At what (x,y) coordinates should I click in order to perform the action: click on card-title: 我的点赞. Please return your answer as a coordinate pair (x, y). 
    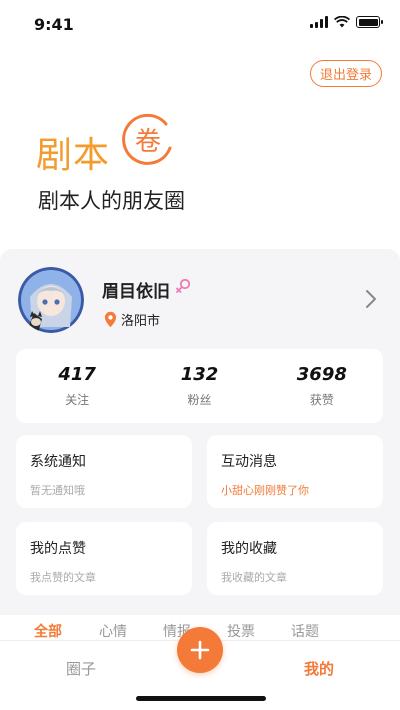
    Looking at the image, I should click on (58, 549).